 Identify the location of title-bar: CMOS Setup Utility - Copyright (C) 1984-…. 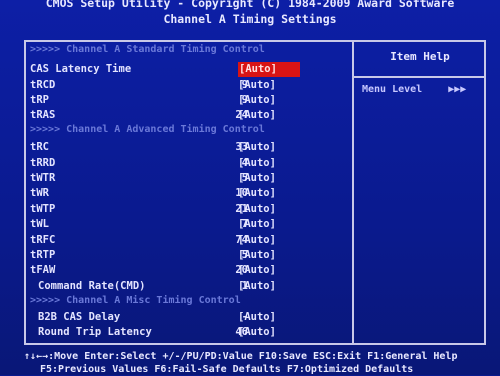
(250, 19).